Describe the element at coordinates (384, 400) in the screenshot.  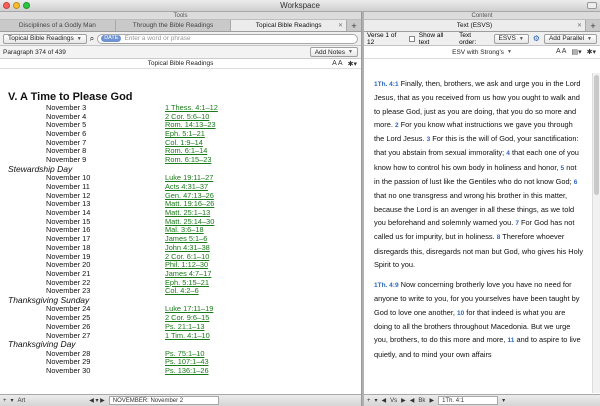
I see `prev-verse-icon: ◀` at that location.